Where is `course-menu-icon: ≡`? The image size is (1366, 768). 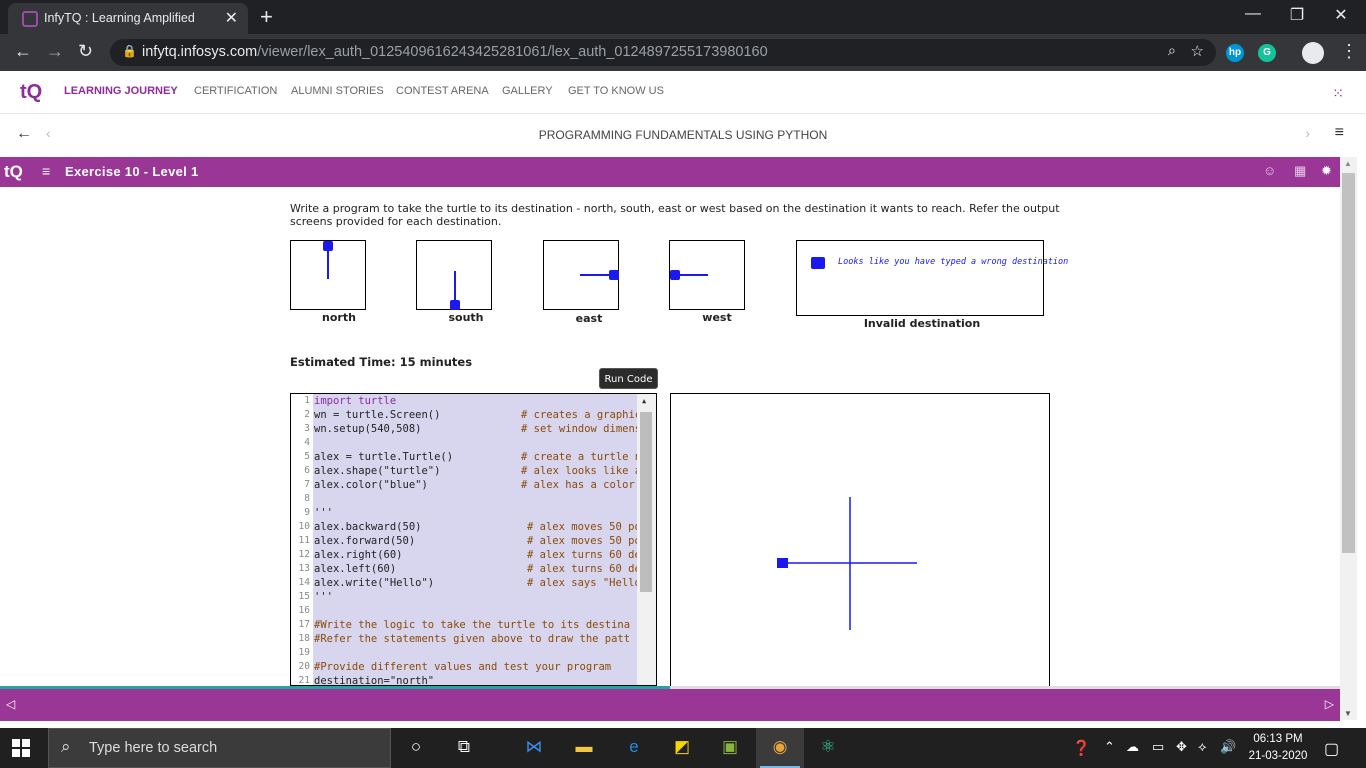
course-menu-icon: ≡ is located at coordinates (1339, 133).